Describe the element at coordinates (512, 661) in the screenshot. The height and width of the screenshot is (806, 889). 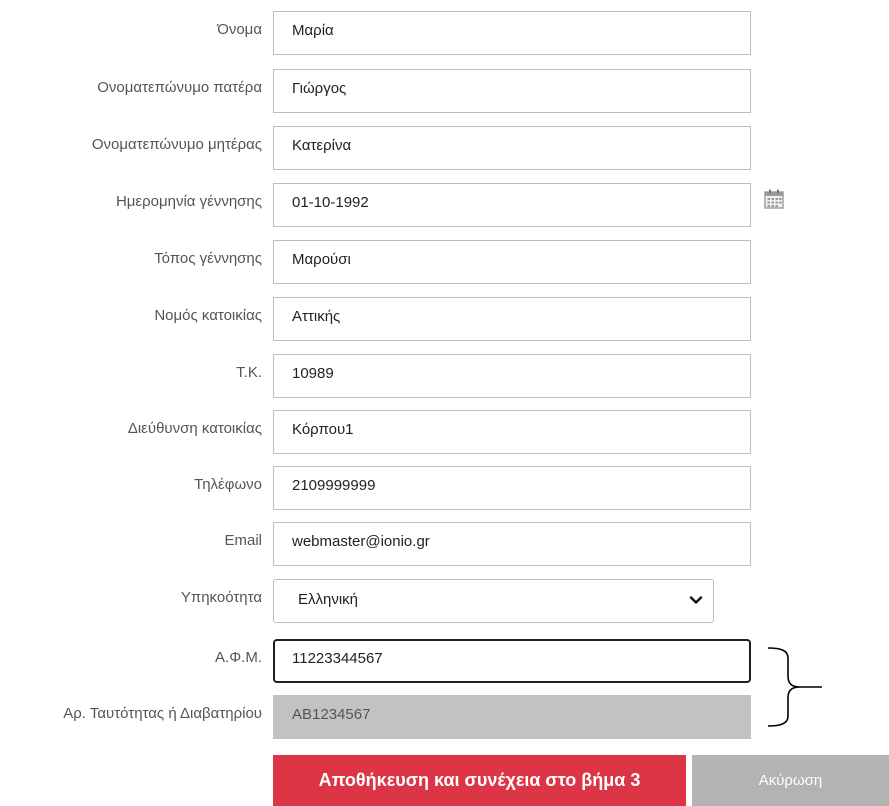
I see `afm-input: 11223344567` at that location.